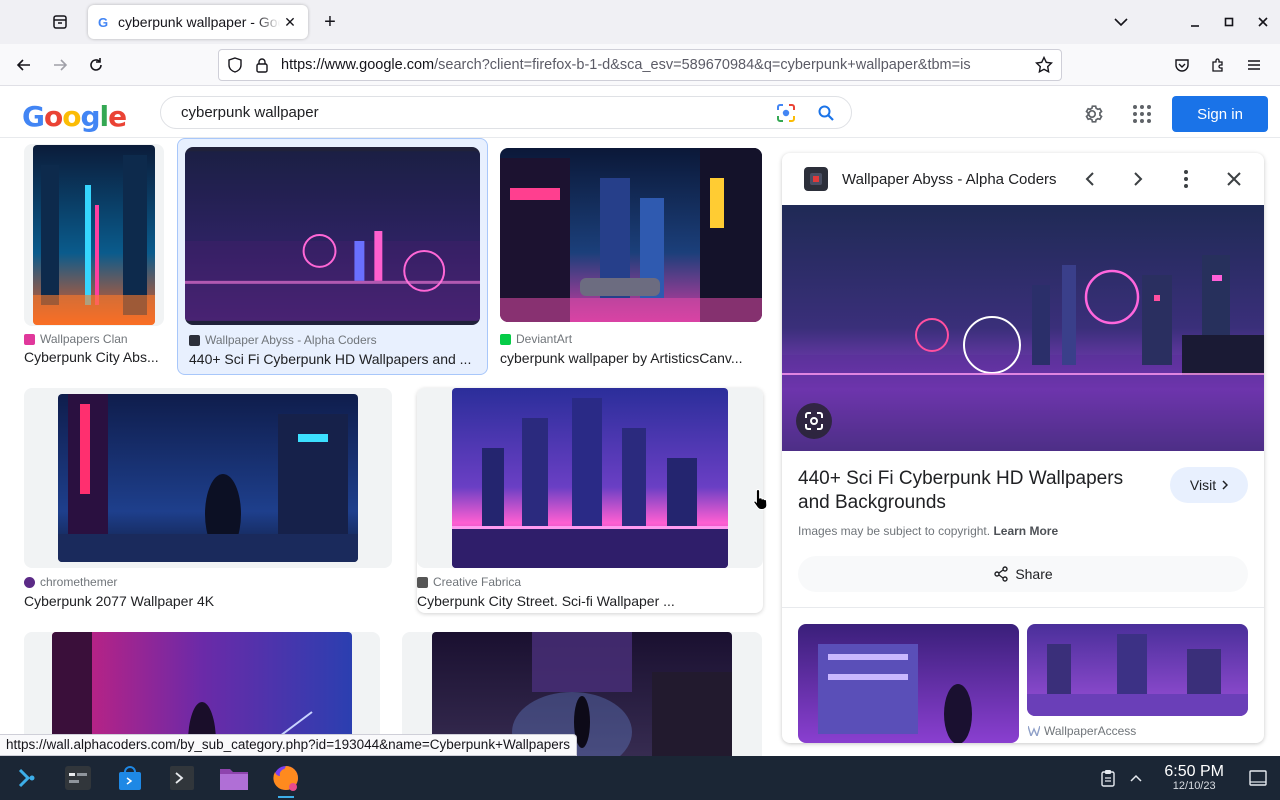  What do you see at coordinates (204, 601) in the screenshot?
I see `result-caption: Cyberpunk 2077 Wallpaper 4K` at bounding box center [204, 601].